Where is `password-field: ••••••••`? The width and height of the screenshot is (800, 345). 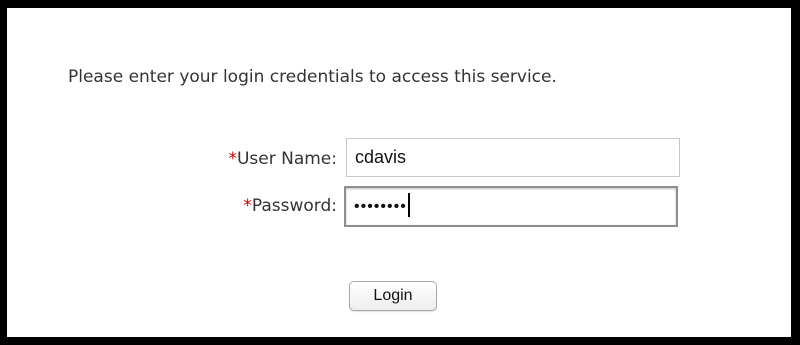 password-field: •••••••• is located at coordinates (511, 206).